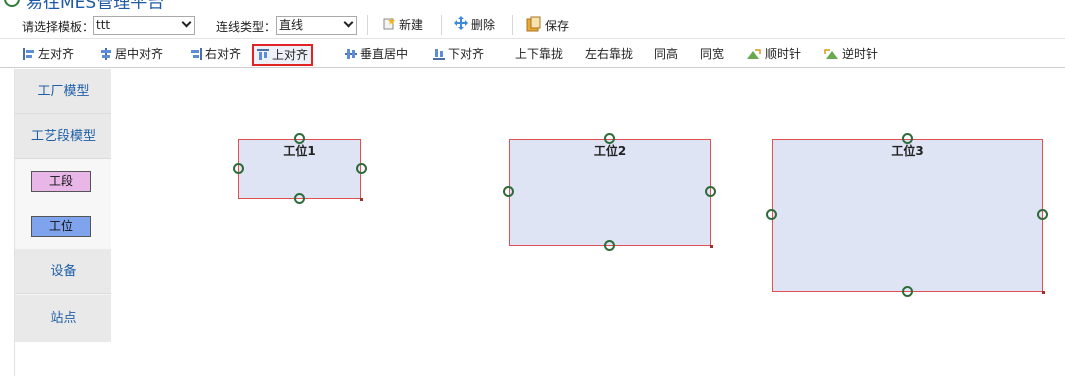  What do you see at coordinates (411, 25) in the screenshot?
I see `new-button-label: 新建` at bounding box center [411, 25].